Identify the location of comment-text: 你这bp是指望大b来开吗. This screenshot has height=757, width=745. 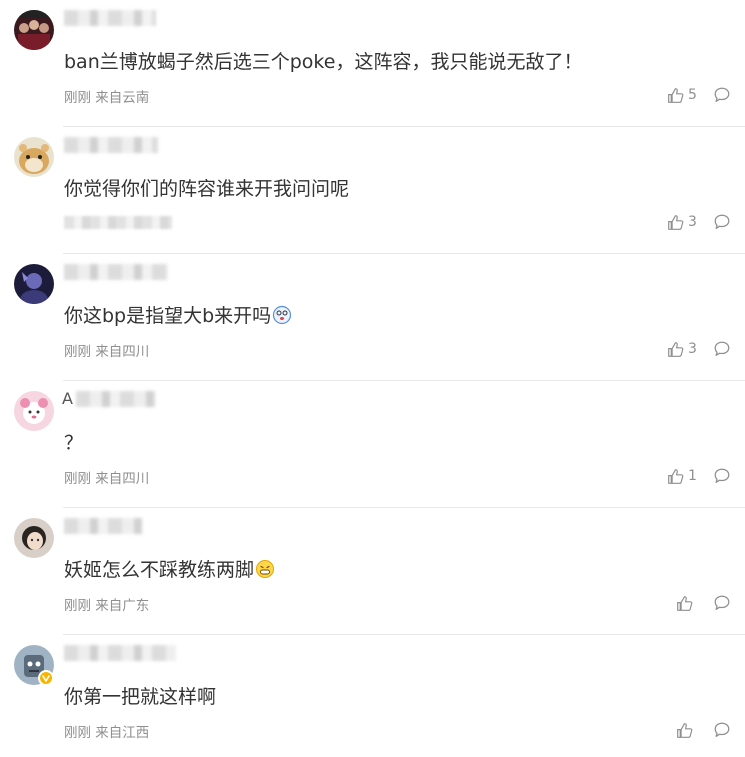
(178, 316).